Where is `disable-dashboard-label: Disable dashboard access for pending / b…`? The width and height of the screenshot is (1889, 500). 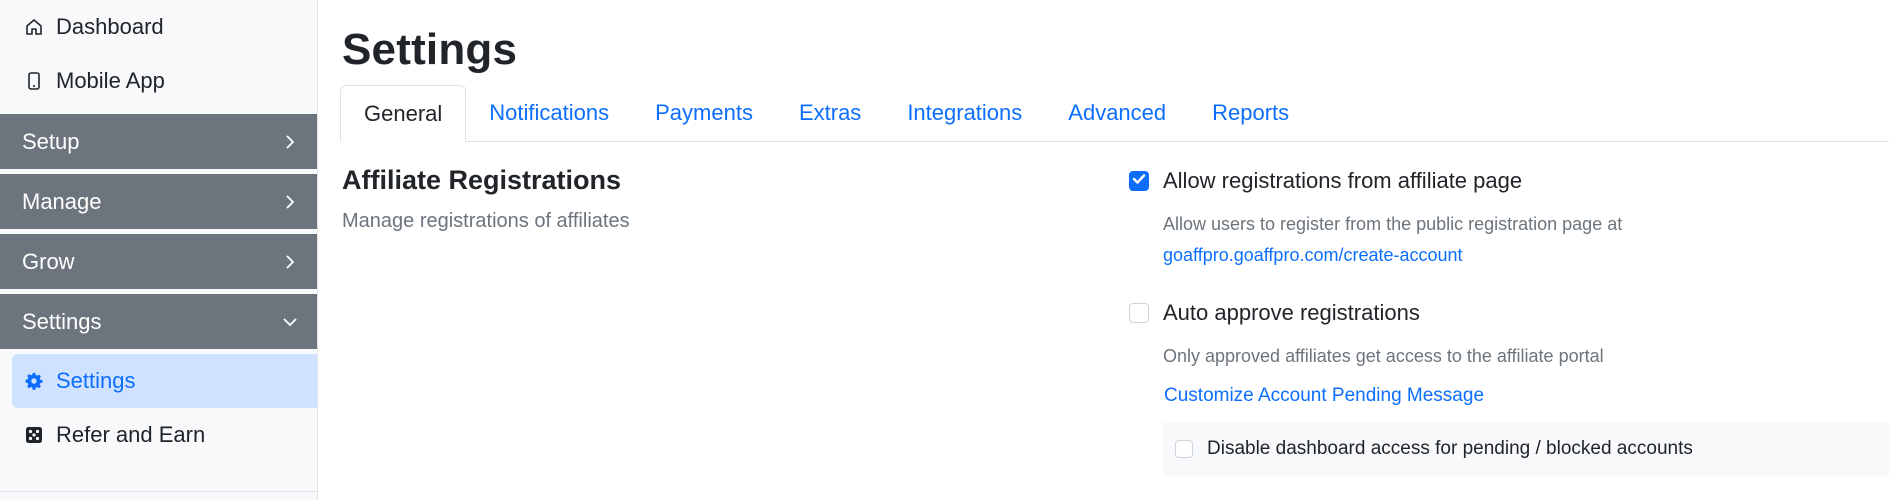 disable-dashboard-label: Disable dashboard access for pending / b… is located at coordinates (1450, 449).